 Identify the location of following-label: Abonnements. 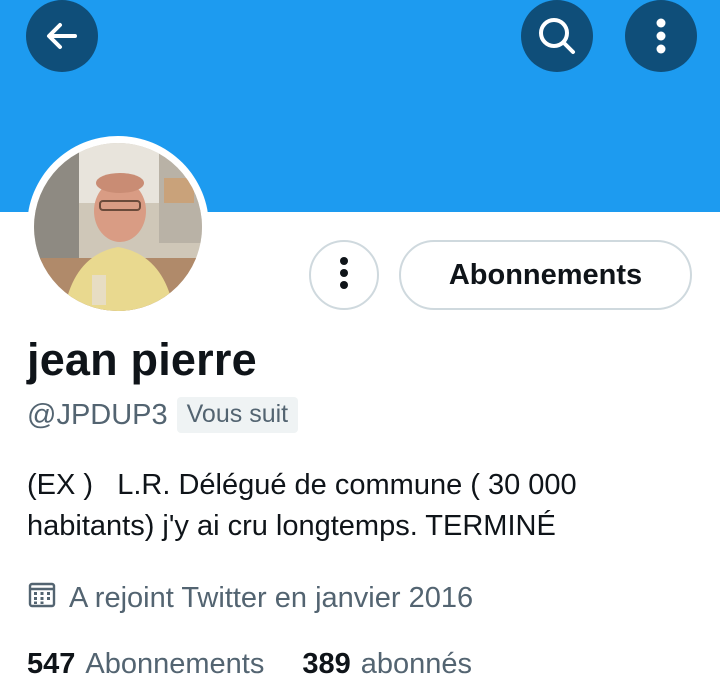
(175, 664).